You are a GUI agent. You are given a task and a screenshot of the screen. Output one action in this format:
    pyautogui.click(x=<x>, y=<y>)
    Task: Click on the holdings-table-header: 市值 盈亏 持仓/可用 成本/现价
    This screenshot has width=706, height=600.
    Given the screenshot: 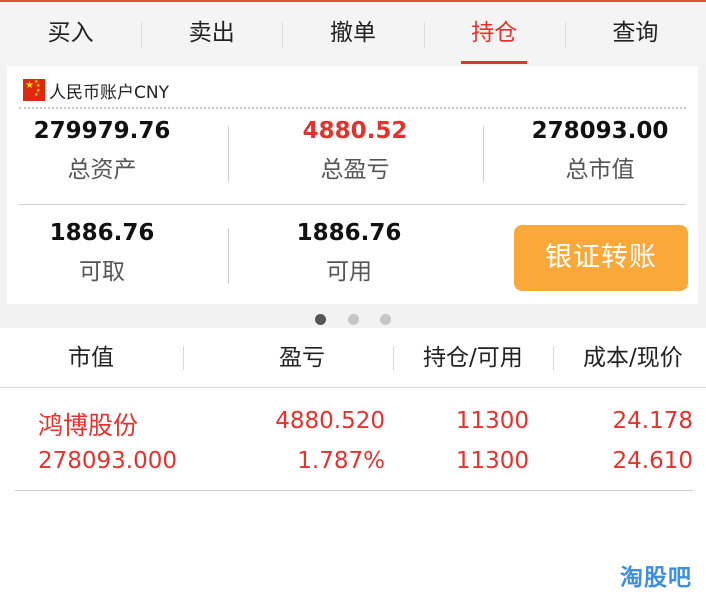 What is the action you would take?
    pyautogui.click(x=353, y=358)
    